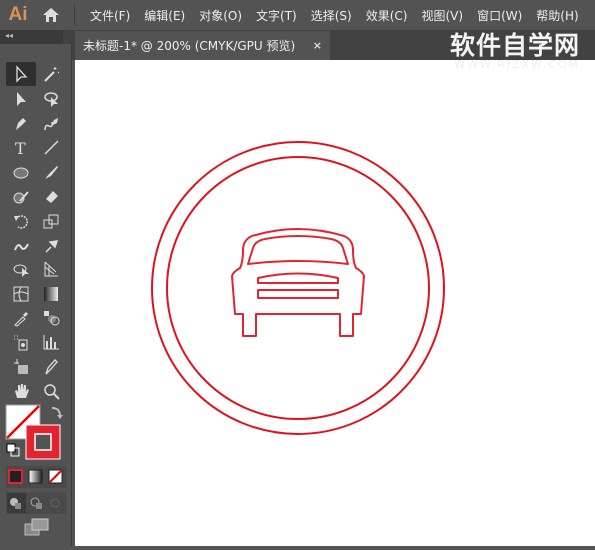 The height and width of the screenshot is (550, 595). Describe the element at coordinates (18, 14) in the screenshot. I see `app-logo: Ai` at that location.